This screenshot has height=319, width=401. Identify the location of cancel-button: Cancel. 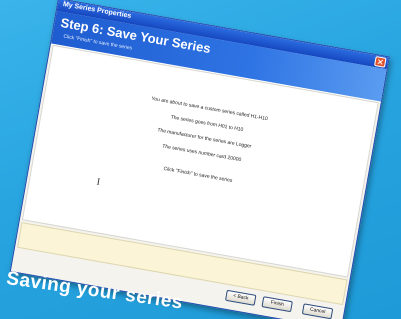
(317, 311).